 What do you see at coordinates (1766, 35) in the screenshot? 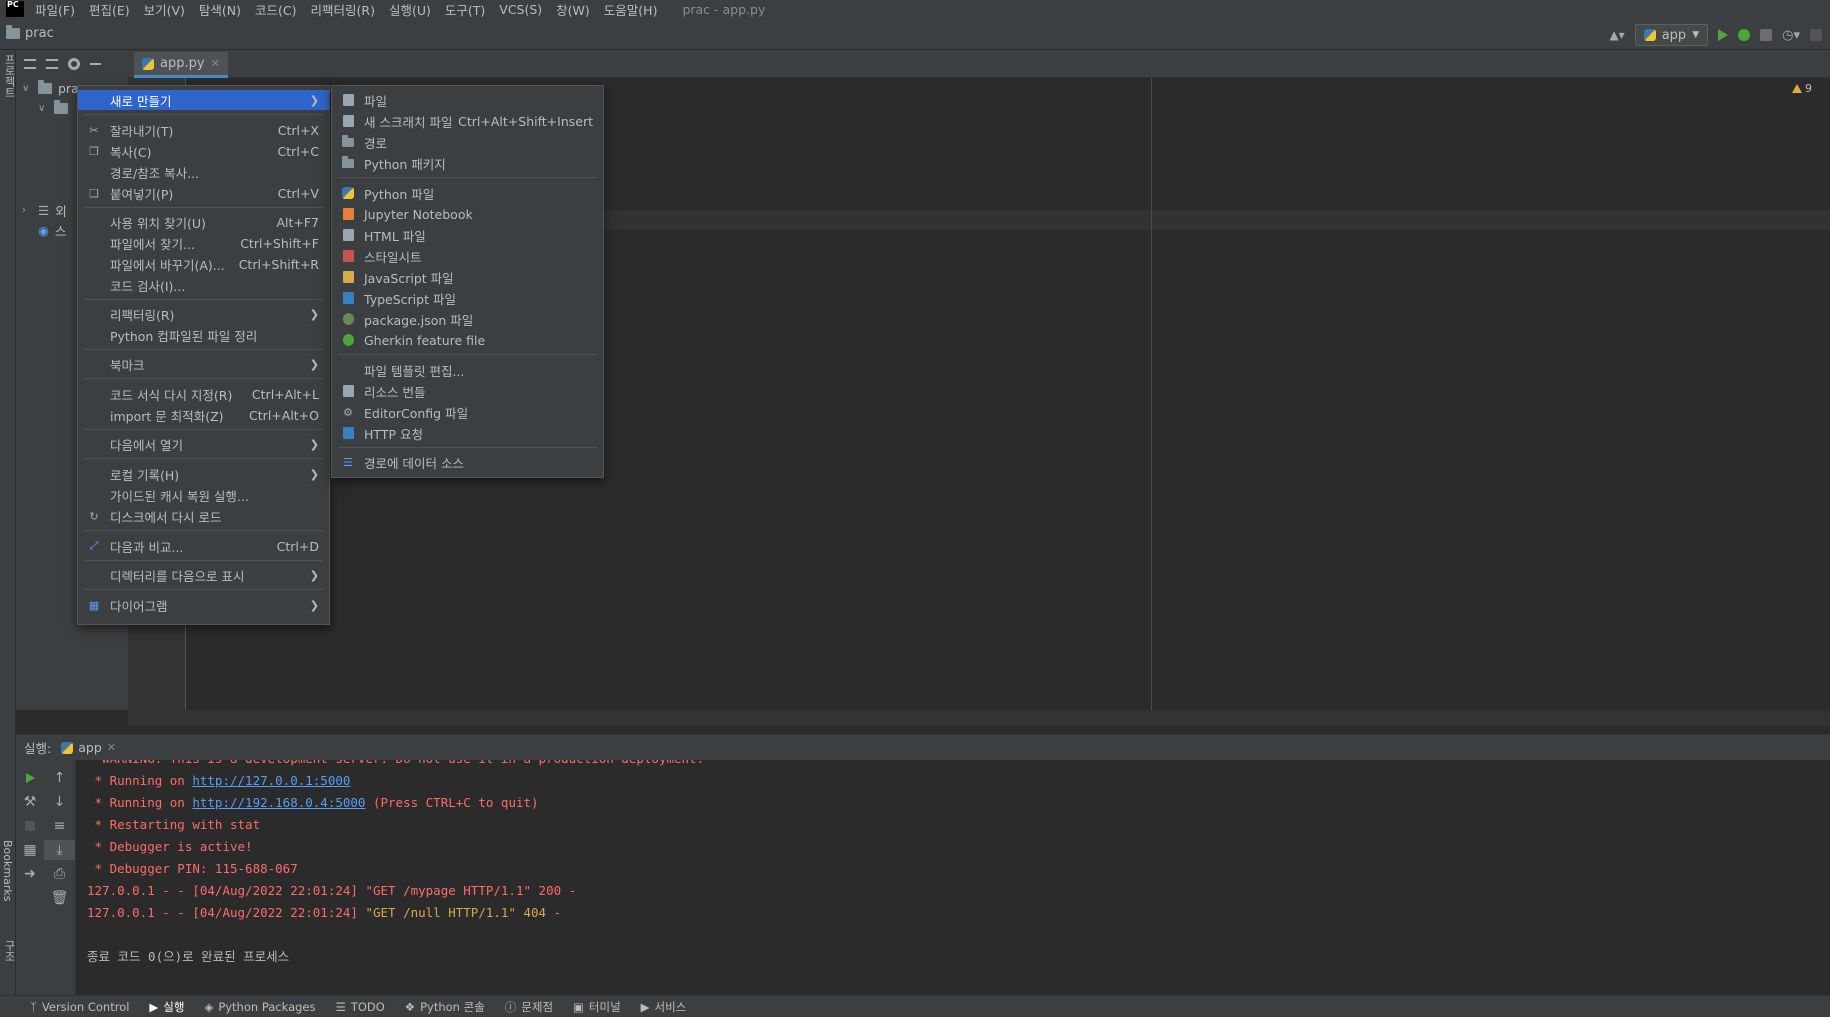
I see `coverage-icon` at bounding box center [1766, 35].